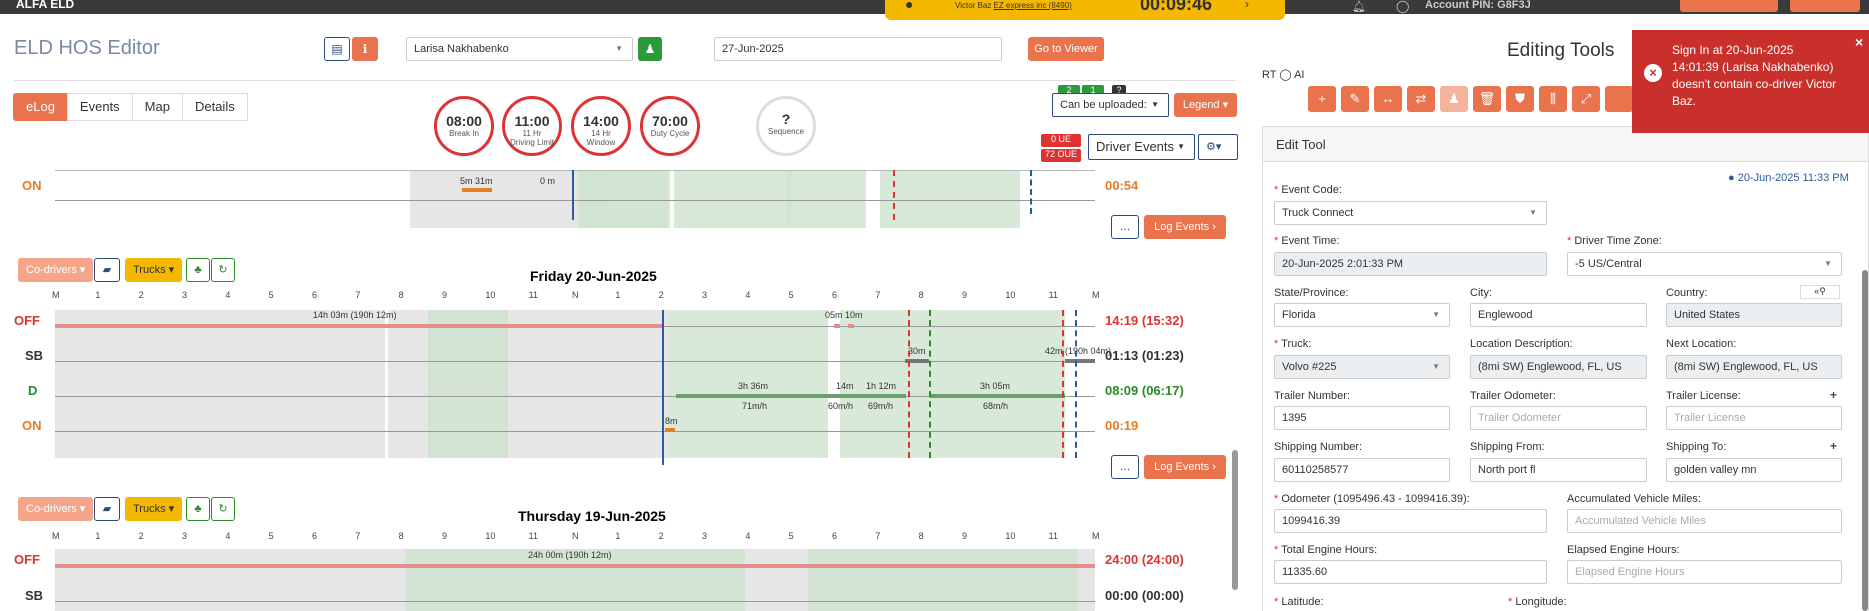 This screenshot has width=1869, height=611. Describe the element at coordinates (1053, 295) in the screenshot. I see `hour-tick: 11` at that location.